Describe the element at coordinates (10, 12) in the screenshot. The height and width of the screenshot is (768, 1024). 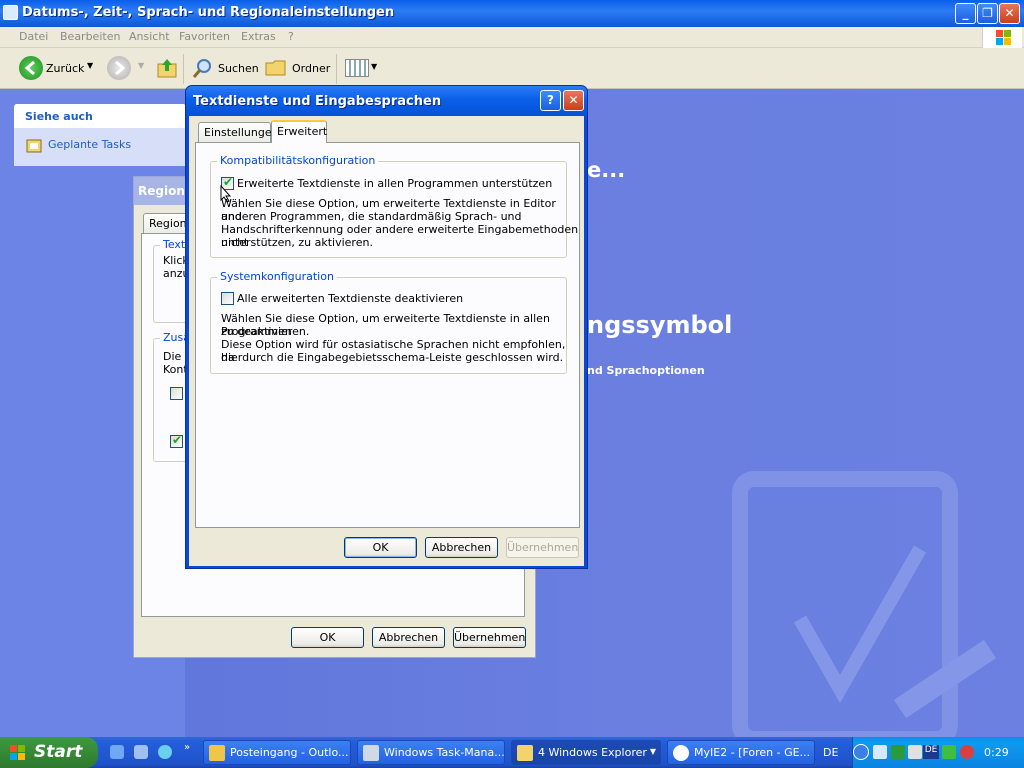
I see `app-icon` at that location.